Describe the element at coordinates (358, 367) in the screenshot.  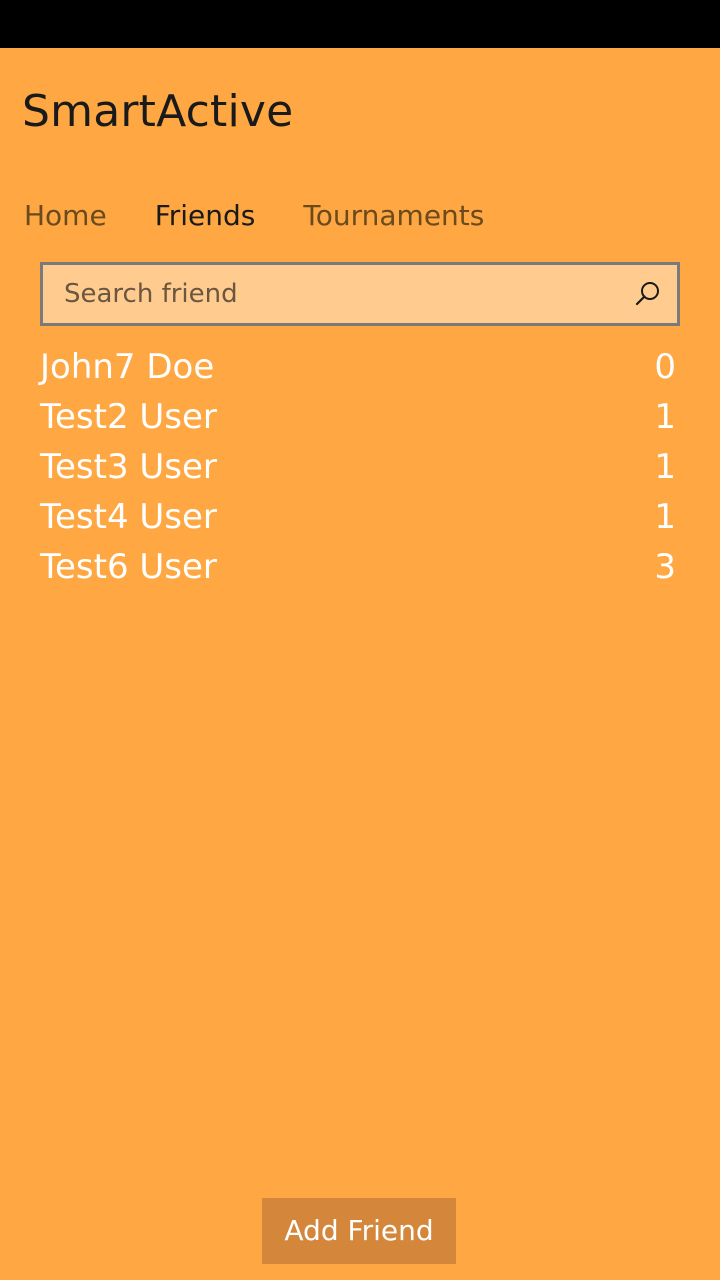
I see `list-item: John7 Doe 0` at that location.